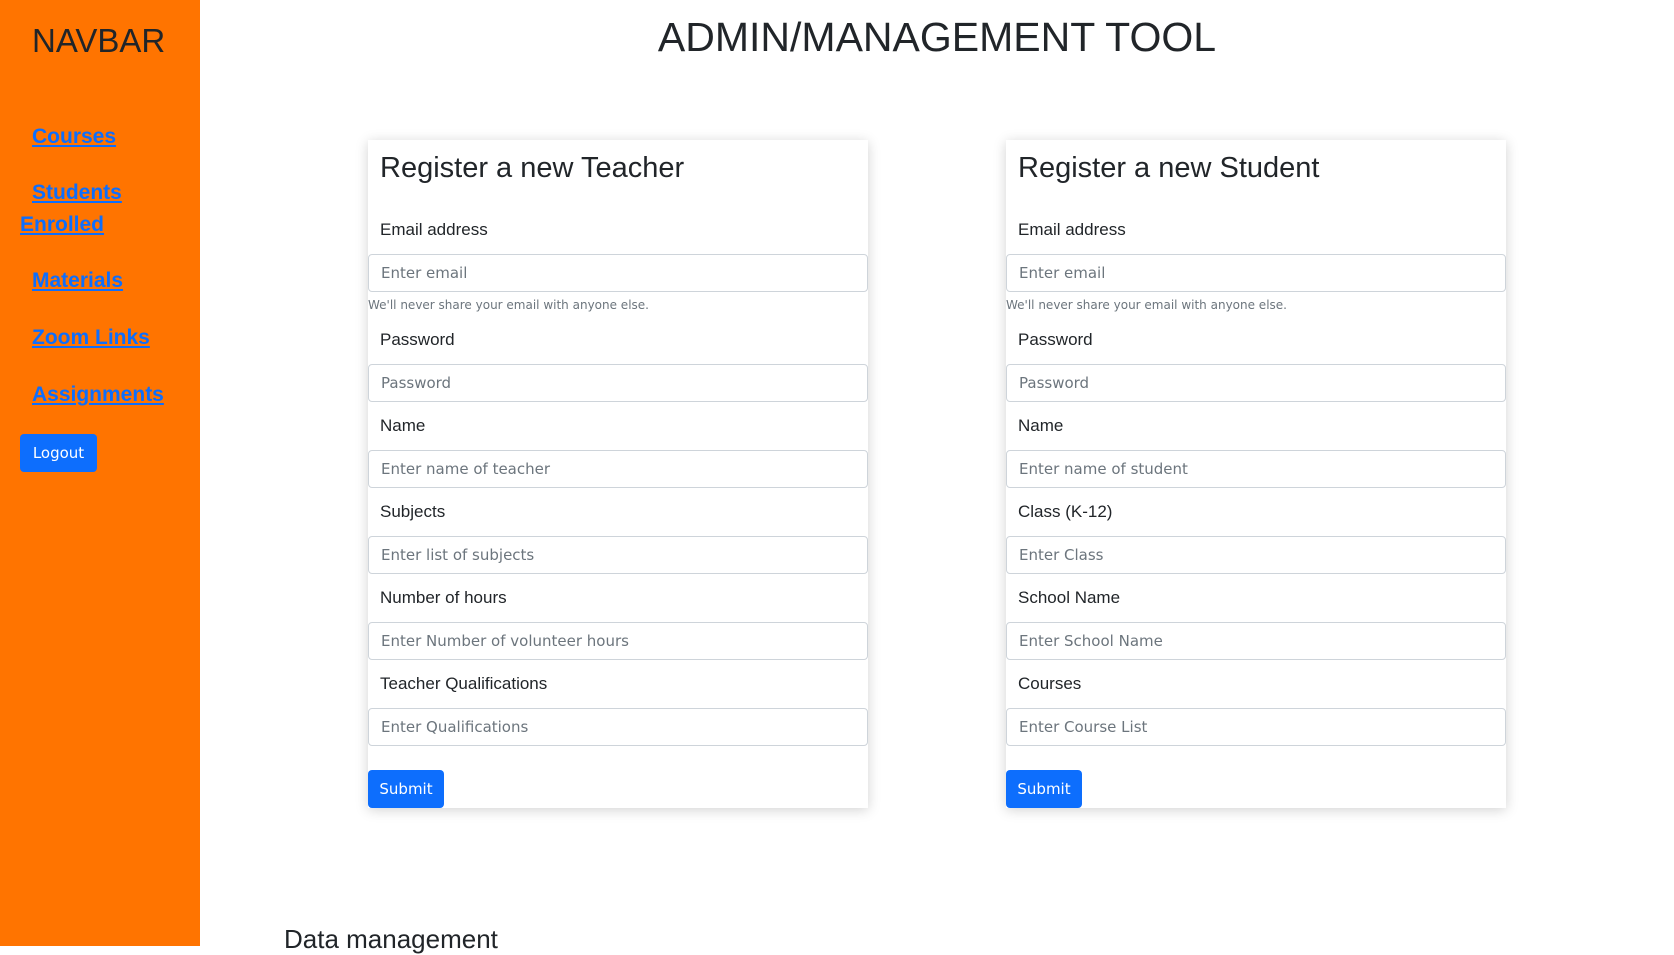  I want to click on student-submit-button: Submit, so click(1044, 789).